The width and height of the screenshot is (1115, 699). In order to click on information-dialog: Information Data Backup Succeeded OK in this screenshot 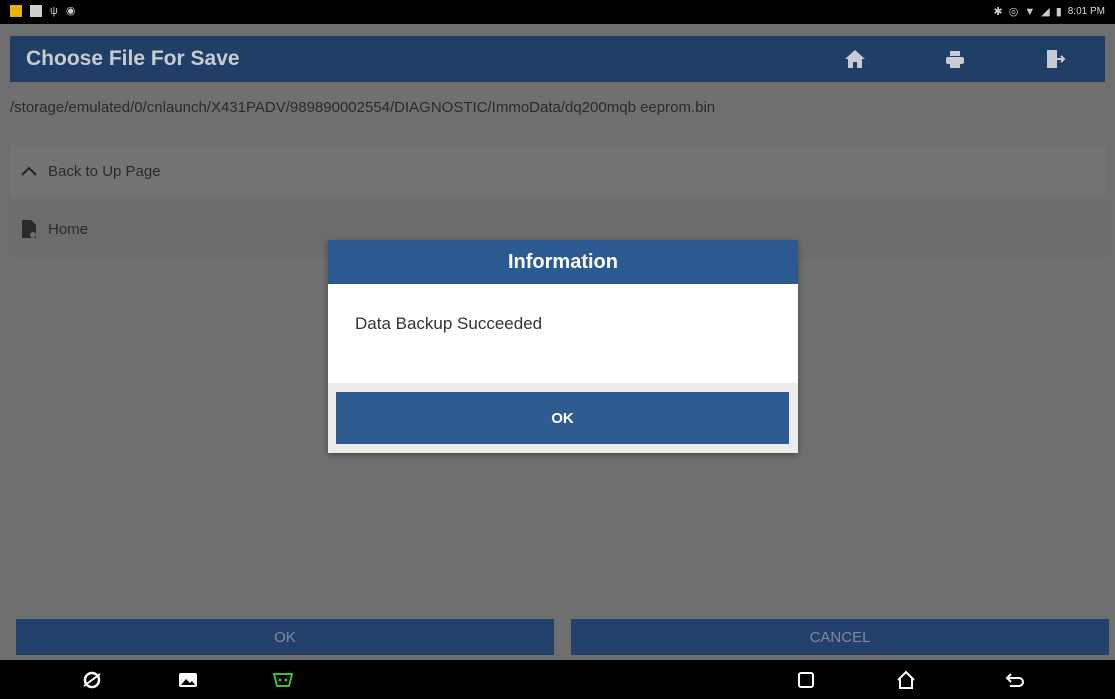, I will do `click(563, 346)`.